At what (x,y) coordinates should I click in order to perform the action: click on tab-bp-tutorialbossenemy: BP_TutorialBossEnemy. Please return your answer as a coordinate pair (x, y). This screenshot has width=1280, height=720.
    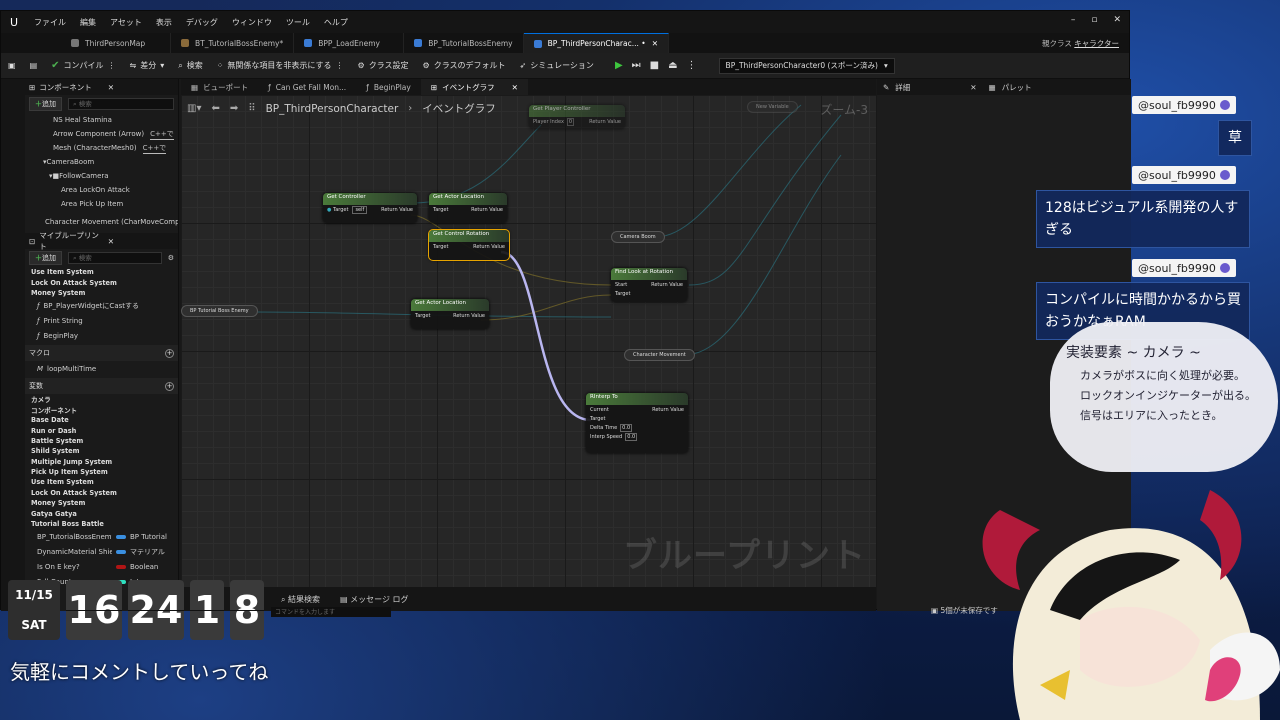
    Looking at the image, I should click on (464, 43).